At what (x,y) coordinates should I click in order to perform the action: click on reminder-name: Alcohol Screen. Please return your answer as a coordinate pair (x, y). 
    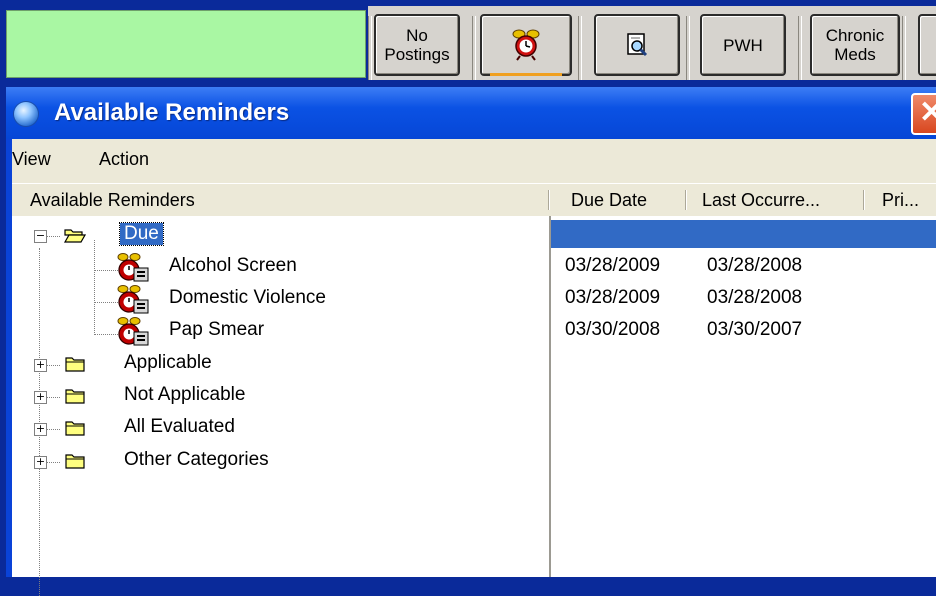
    Looking at the image, I should click on (233, 265).